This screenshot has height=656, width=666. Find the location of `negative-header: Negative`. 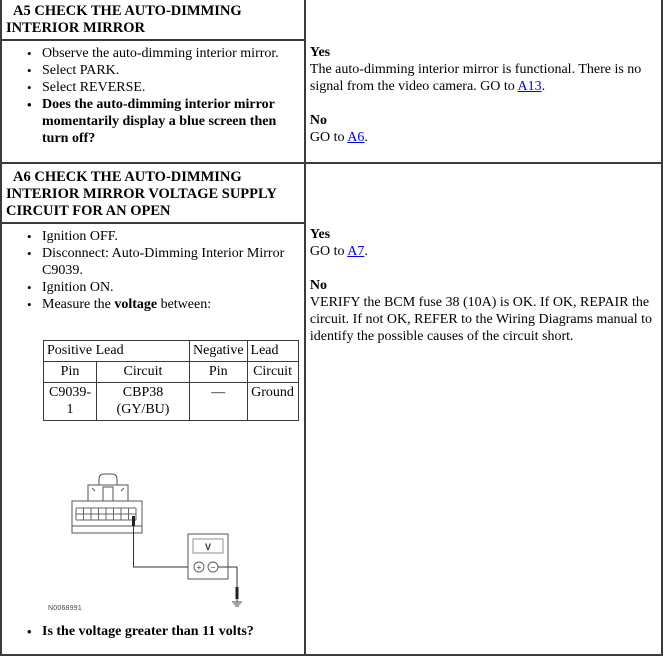

negative-header: Negative is located at coordinates (218, 351).